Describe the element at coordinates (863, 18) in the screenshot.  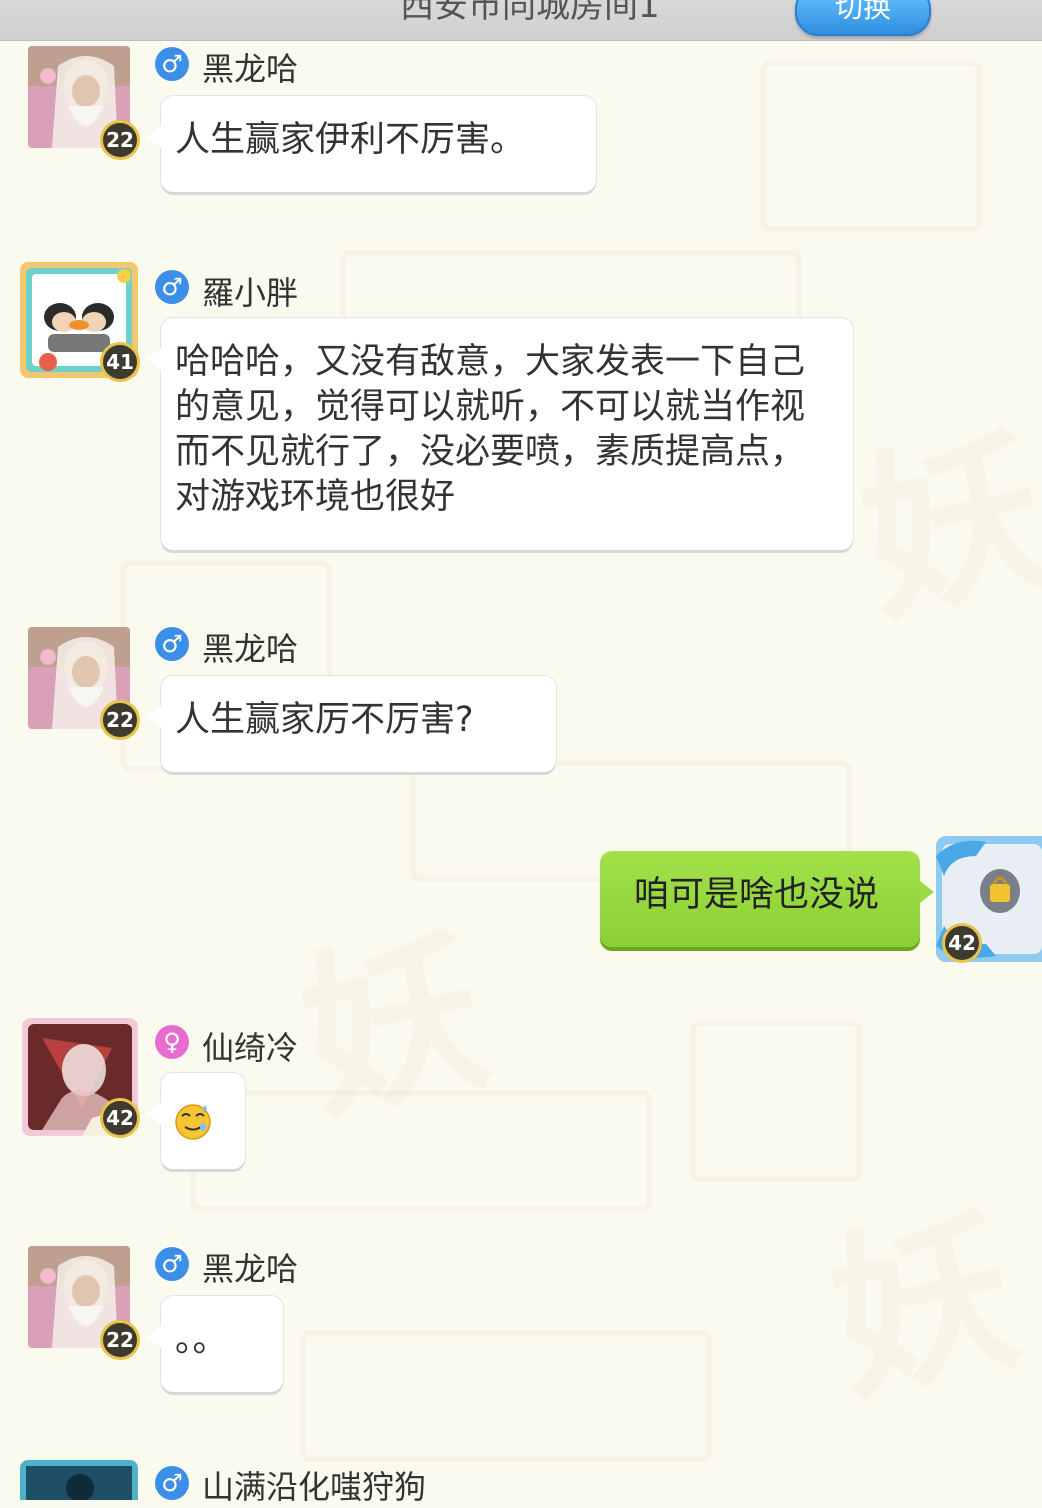
I see `switch-room-button: 切换` at that location.